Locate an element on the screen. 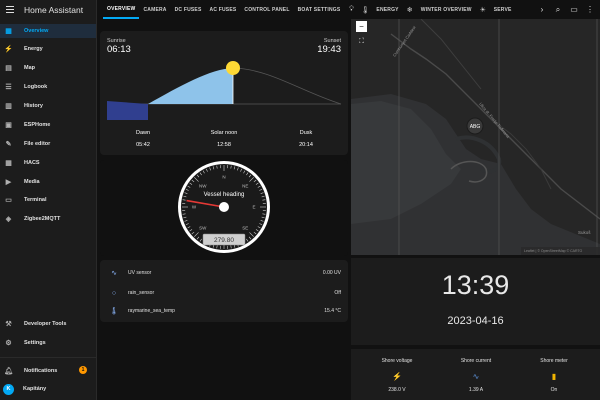 This screenshot has height=400, width=600. gauge-title: Vessel heading is located at coordinates (224, 195).